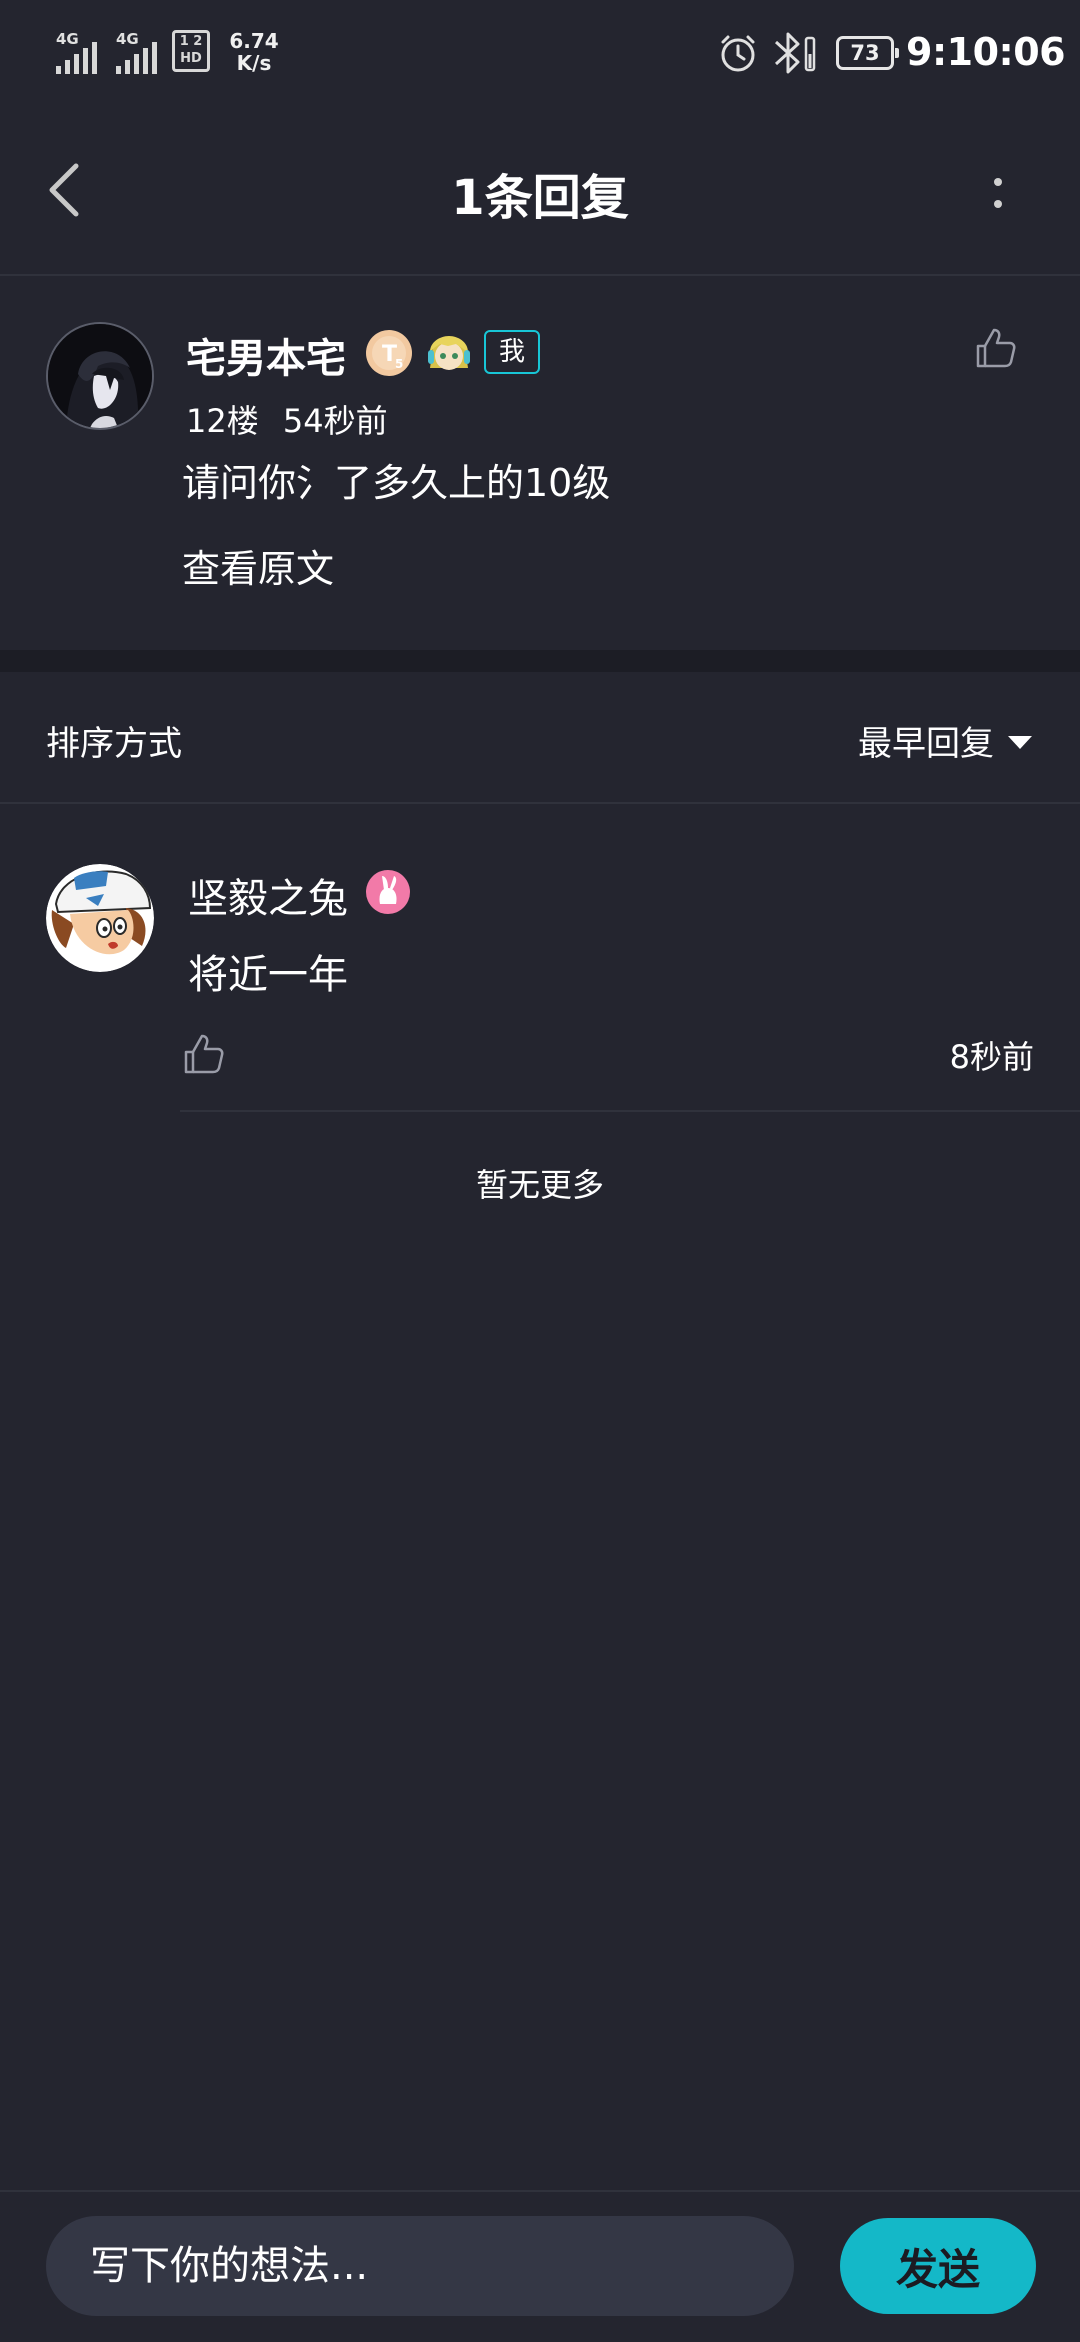  What do you see at coordinates (389, 353) in the screenshot?
I see `level-badge-icon: T 5` at bounding box center [389, 353].